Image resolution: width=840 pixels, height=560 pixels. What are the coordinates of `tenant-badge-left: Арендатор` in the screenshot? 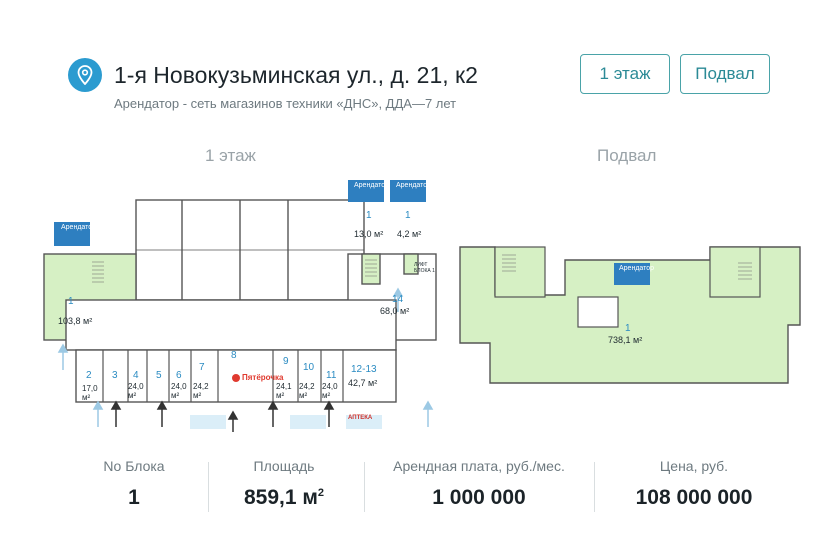 It's located at (79, 227).